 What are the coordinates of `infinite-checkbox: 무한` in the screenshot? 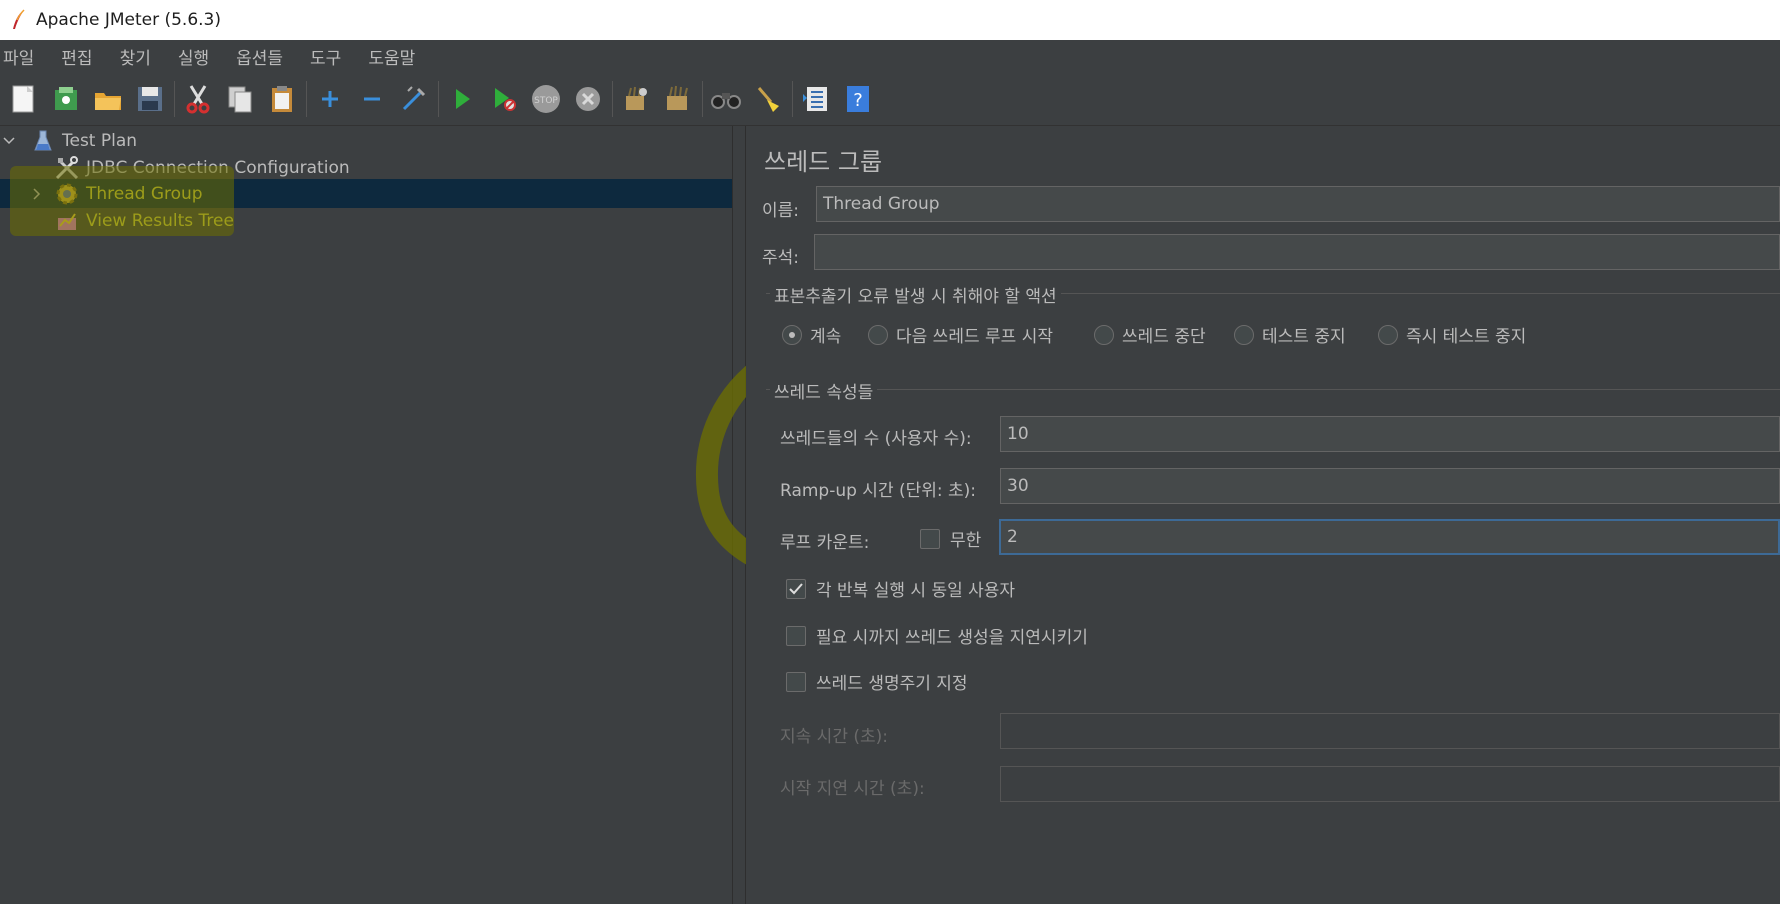 It's located at (950, 538).